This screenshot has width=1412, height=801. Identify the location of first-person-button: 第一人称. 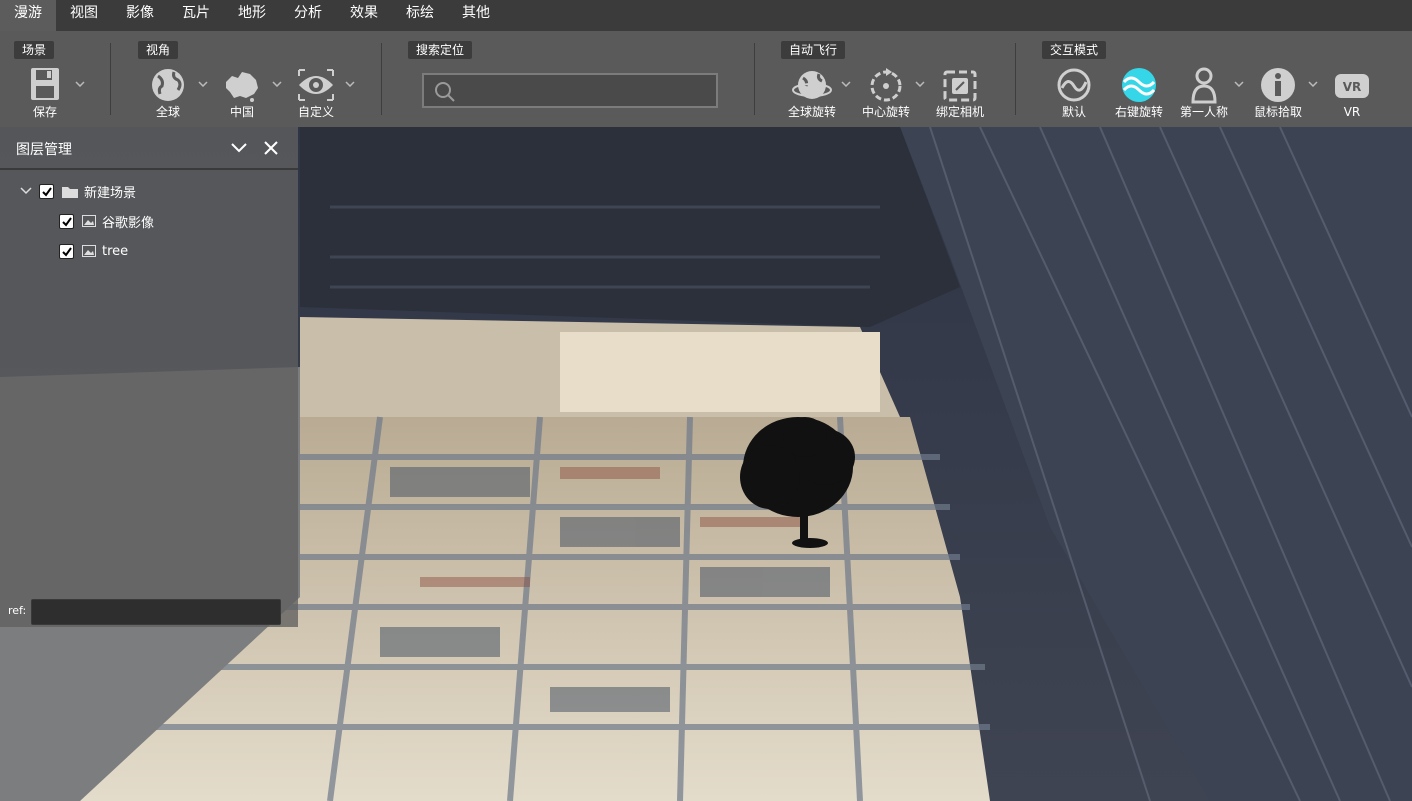
(1204, 92).